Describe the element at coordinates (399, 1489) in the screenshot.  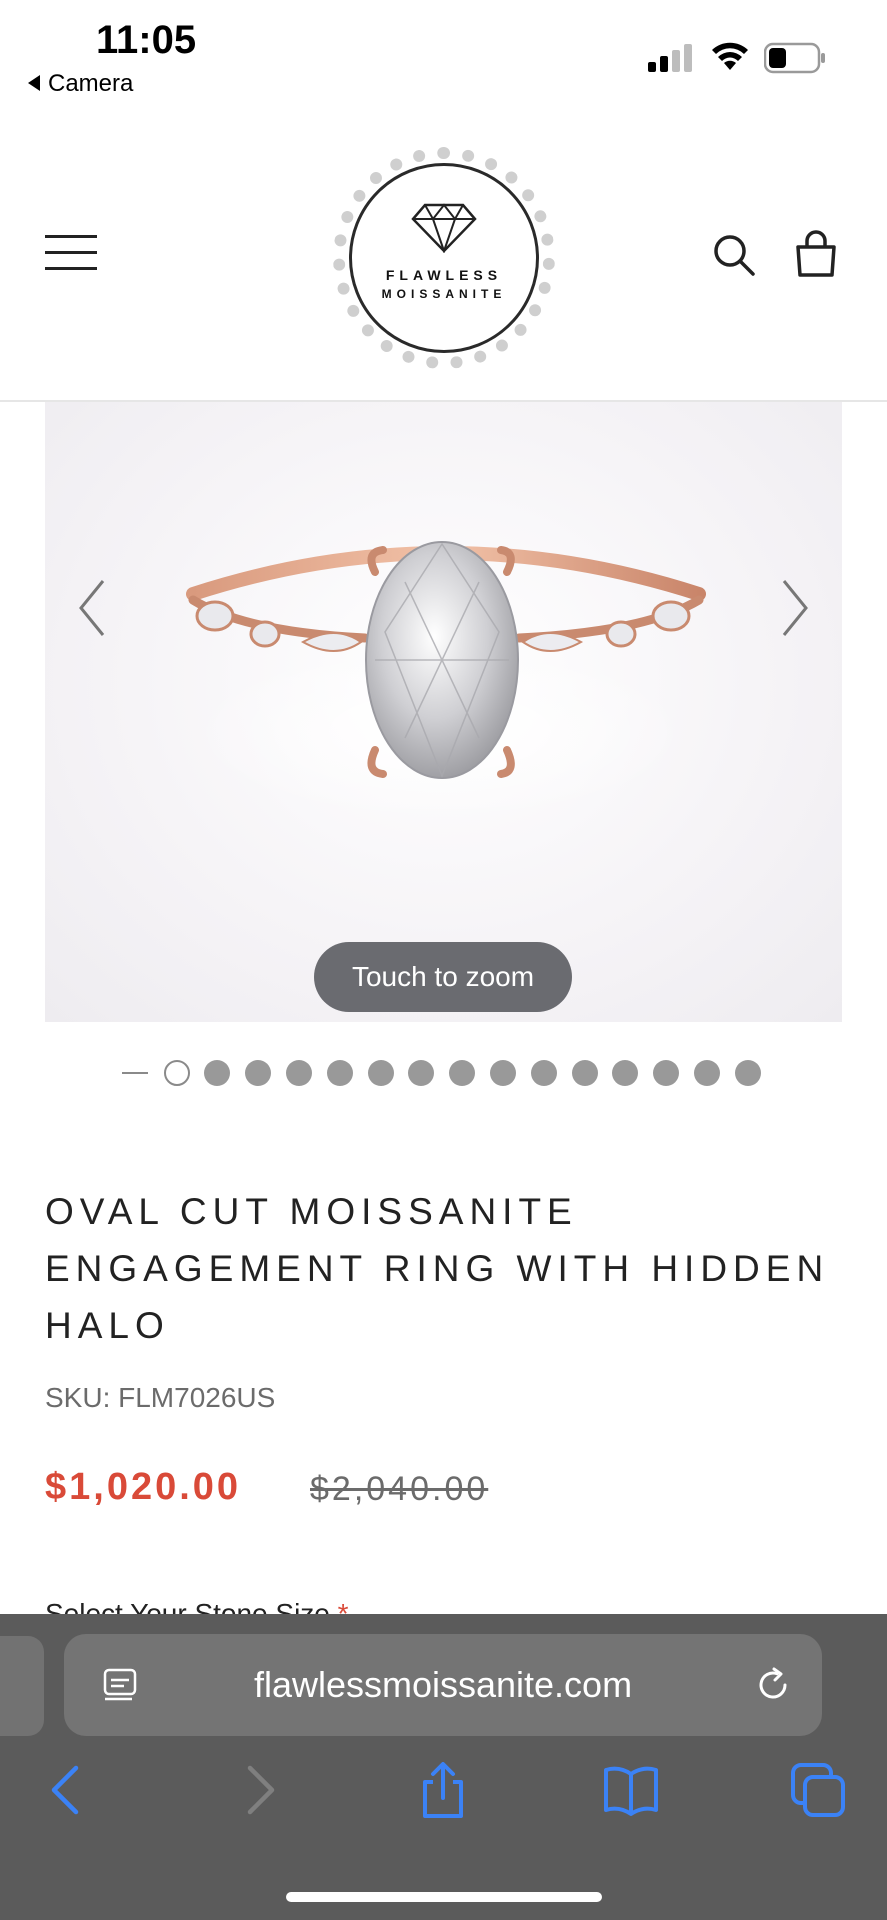
I see `original-price: $2,040.00` at that location.